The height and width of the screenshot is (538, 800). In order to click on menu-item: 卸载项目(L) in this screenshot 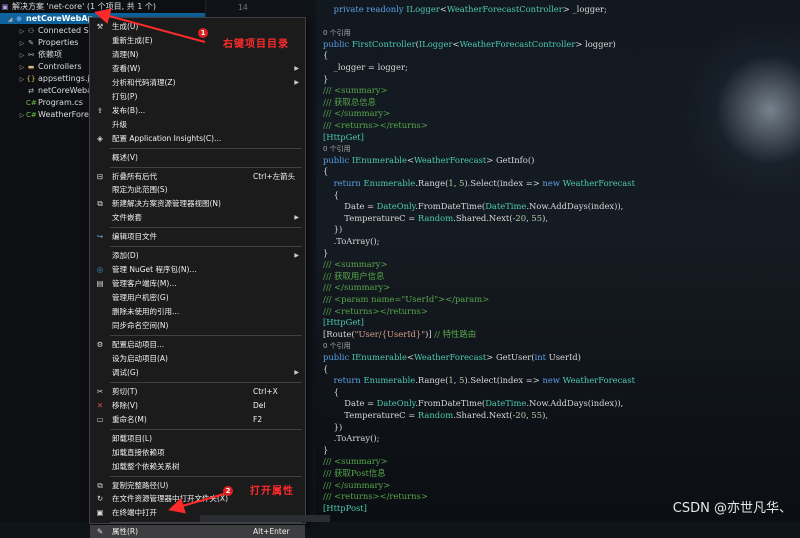, I will do `click(197, 438)`.